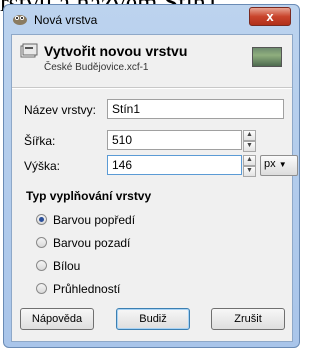  Describe the element at coordinates (29, 50) in the screenshot. I see `layer-icon` at that location.